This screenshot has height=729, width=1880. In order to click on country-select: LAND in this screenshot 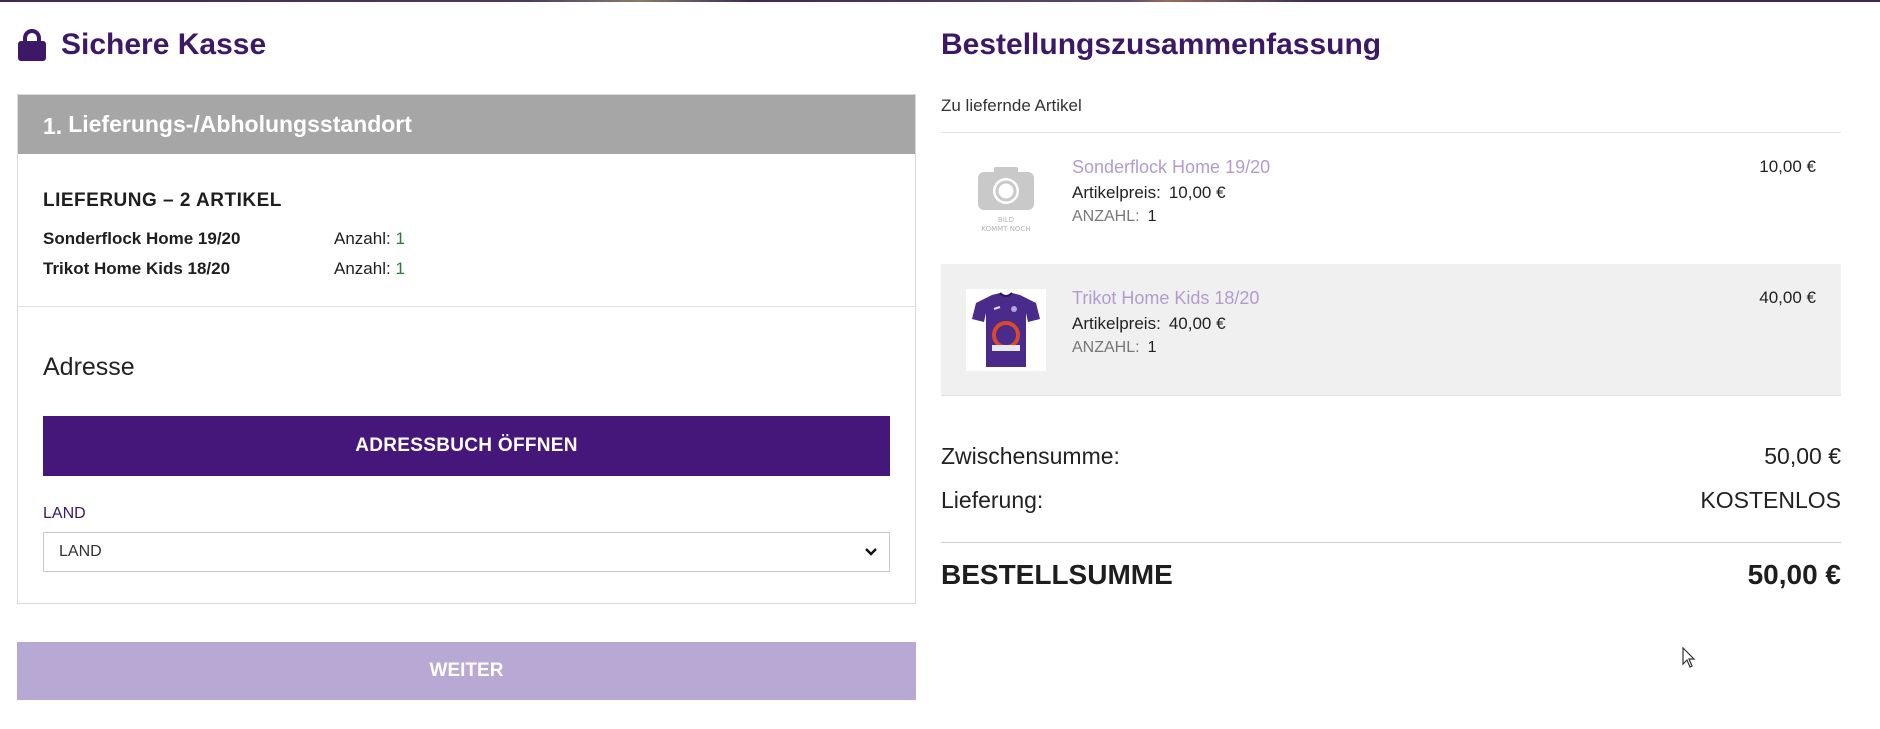, I will do `click(466, 552)`.